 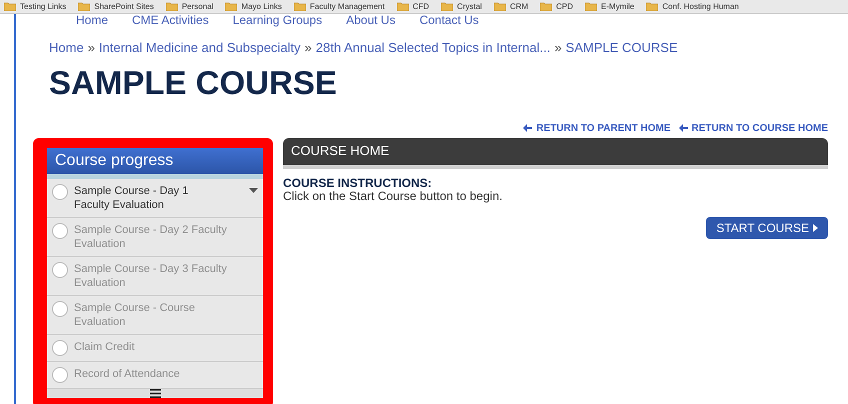 What do you see at coordinates (358, 183) in the screenshot?
I see `instructions-title: COURSE INSTRUCTIONS:` at bounding box center [358, 183].